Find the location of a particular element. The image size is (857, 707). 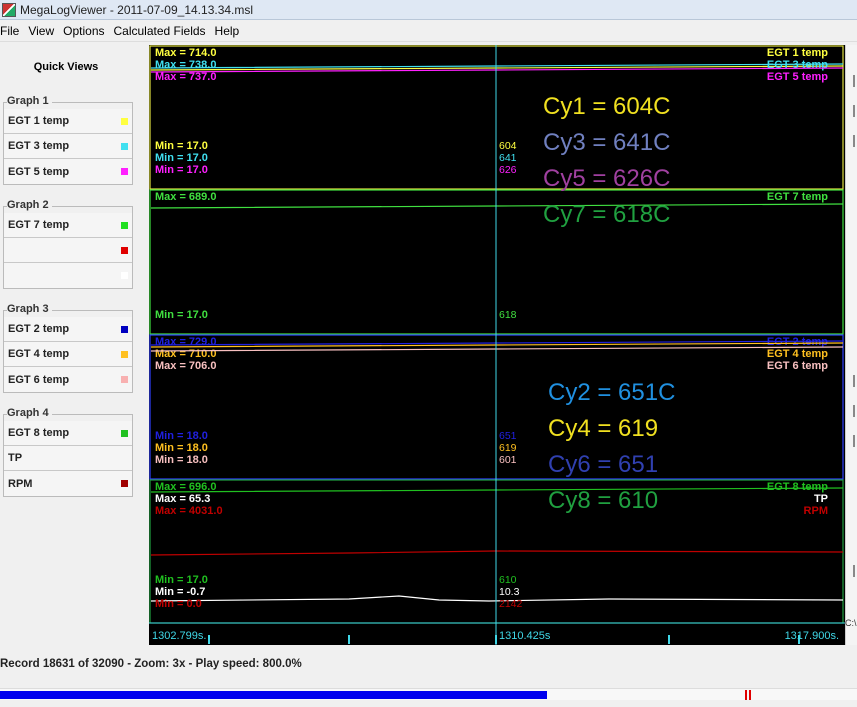

quick-views-title: Quick Views is located at coordinates (66, 67).